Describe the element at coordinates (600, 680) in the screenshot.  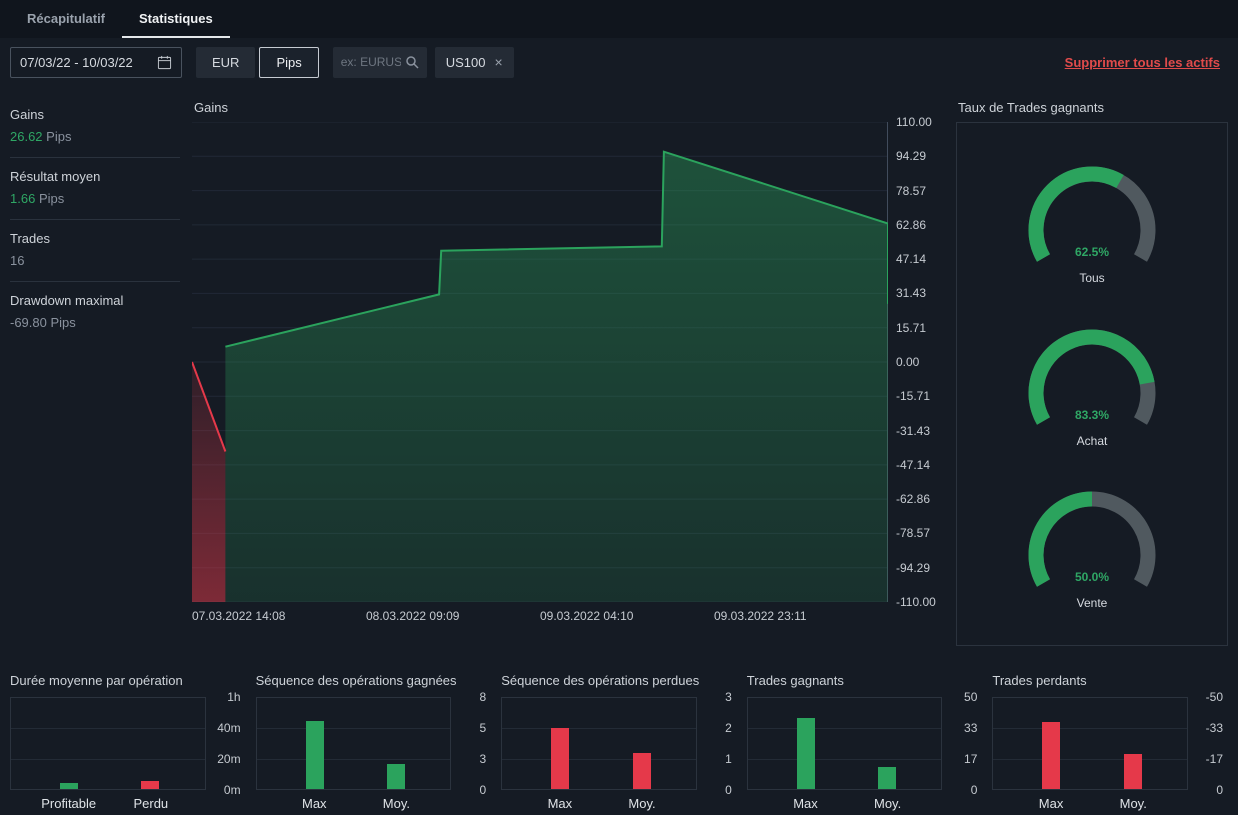
I see `mini-chart-title: Séquence des opérations perdues` at that location.